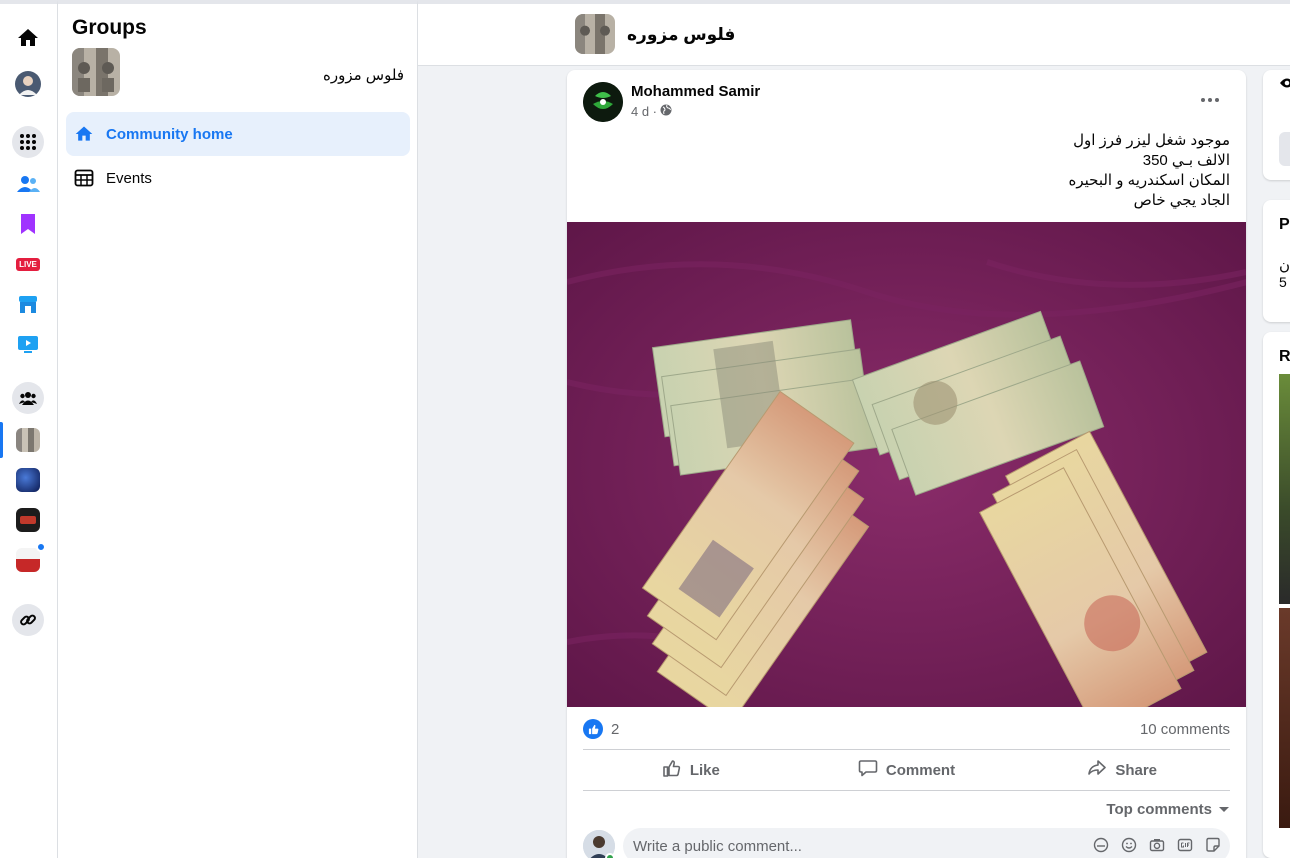  Describe the element at coordinates (109, 27) in the screenshot. I see `sidebar-title: Groups` at that location.